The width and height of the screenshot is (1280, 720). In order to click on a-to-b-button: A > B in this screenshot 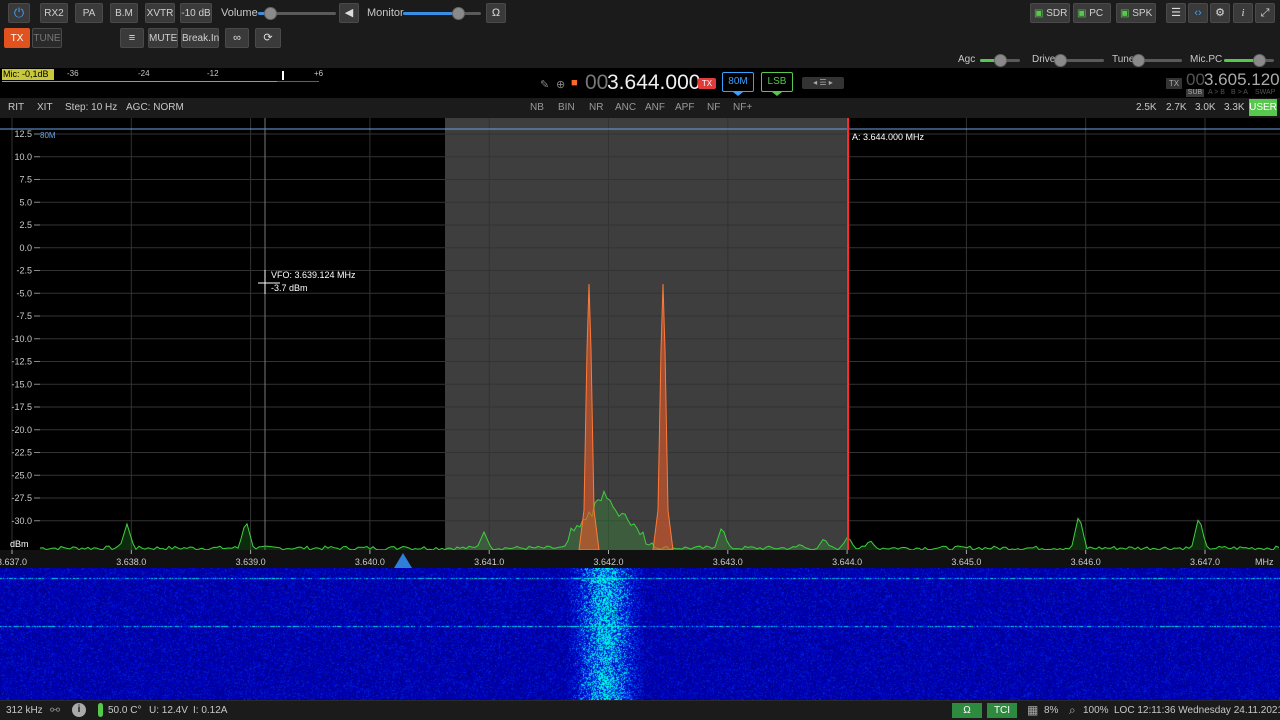, I will do `click(1216, 92)`.